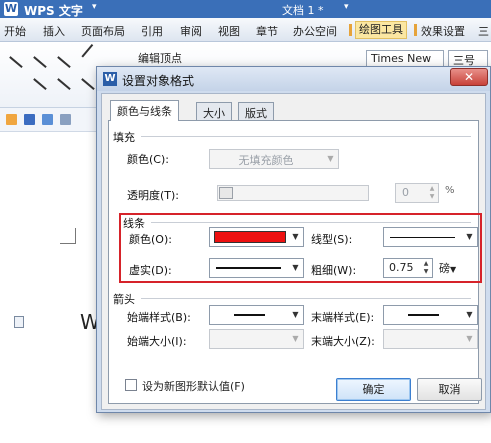 This screenshot has width=491, height=443. Describe the element at coordinates (191, 31) in the screenshot. I see `menu-review: 审阅` at that location.